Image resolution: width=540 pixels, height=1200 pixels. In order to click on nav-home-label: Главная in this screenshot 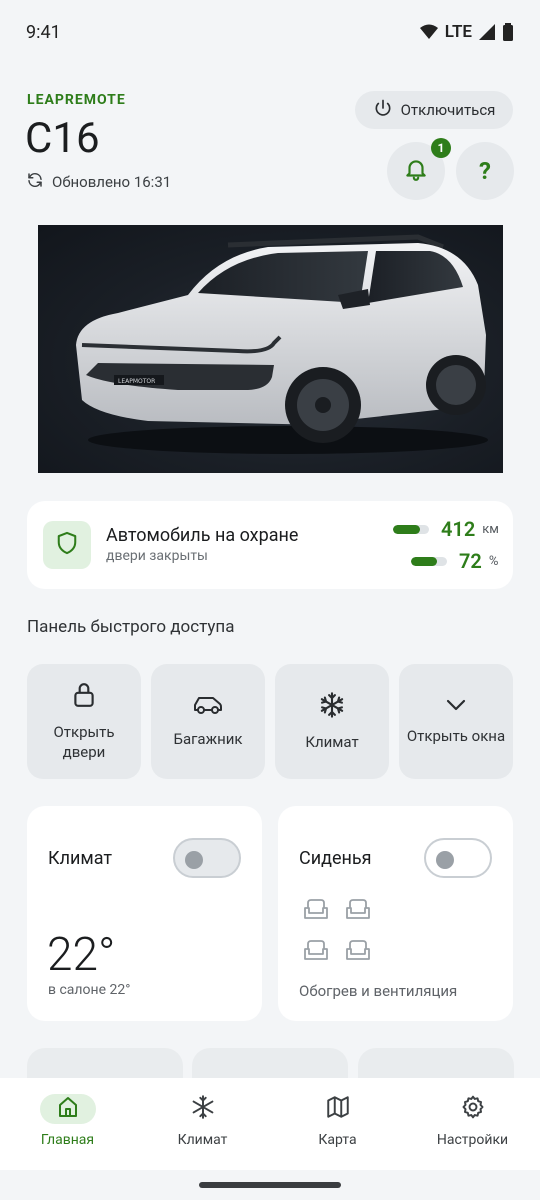, I will do `click(67, 1140)`.